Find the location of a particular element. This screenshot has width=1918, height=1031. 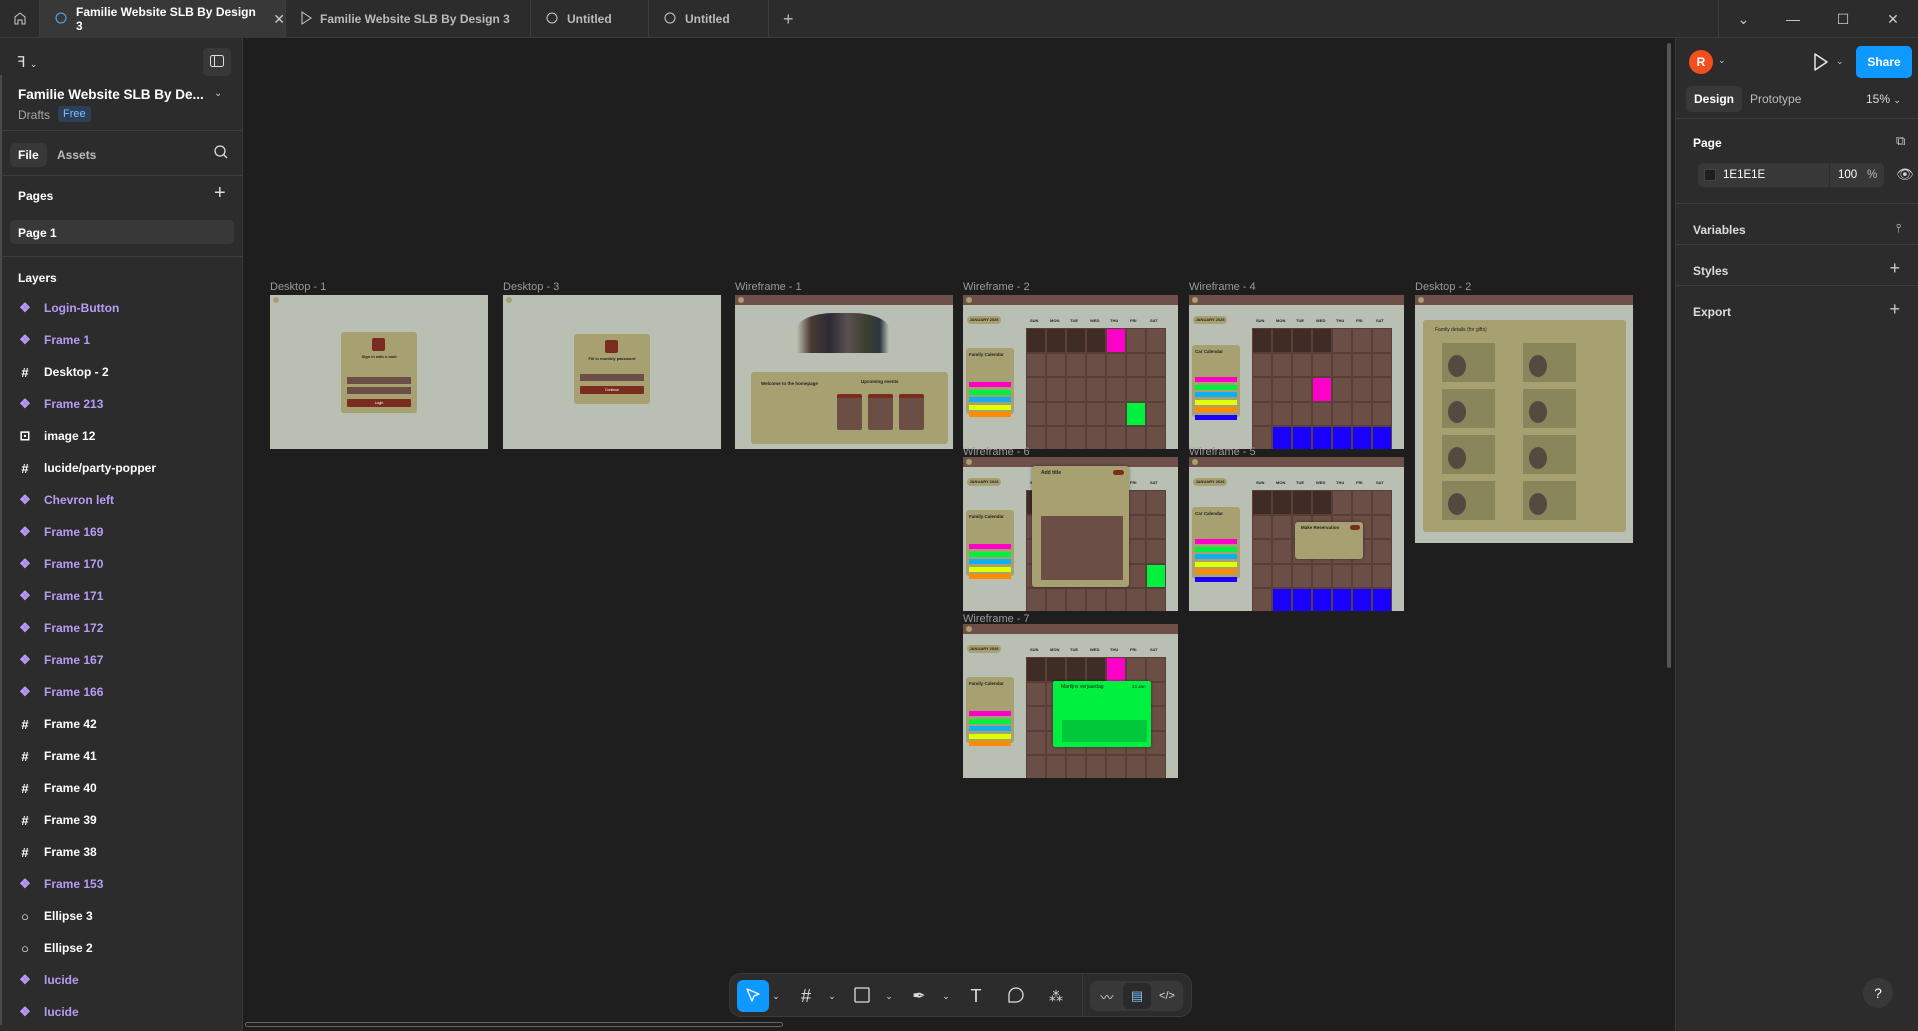

tab-prototype: Familie Website SLB By Design 3 is located at coordinates (408, 19).